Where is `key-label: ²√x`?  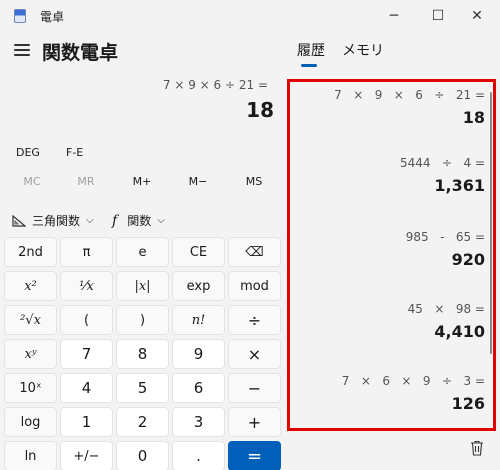 key-label: ²√x is located at coordinates (30, 320).